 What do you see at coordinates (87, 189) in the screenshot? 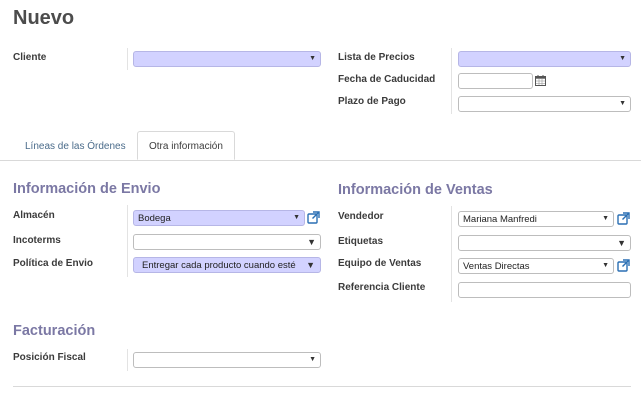
I see `shipping-section-title: Información de Envio` at bounding box center [87, 189].